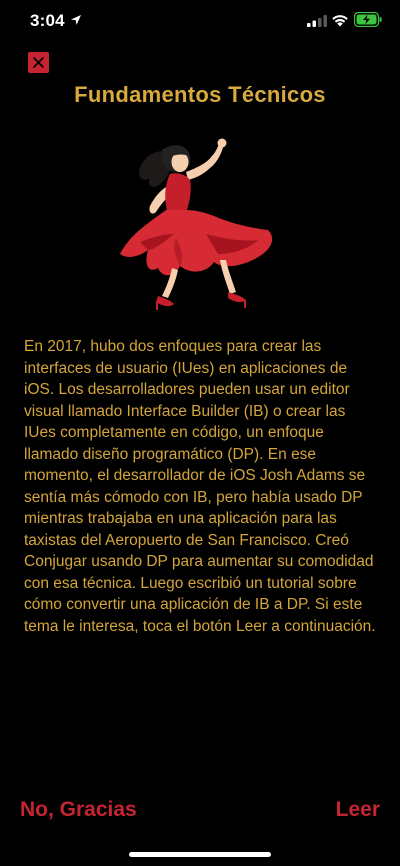 The height and width of the screenshot is (866, 400). Describe the element at coordinates (200, 94) in the screenshot. I see `page-title: Fundamentos Técnicos` at that location.